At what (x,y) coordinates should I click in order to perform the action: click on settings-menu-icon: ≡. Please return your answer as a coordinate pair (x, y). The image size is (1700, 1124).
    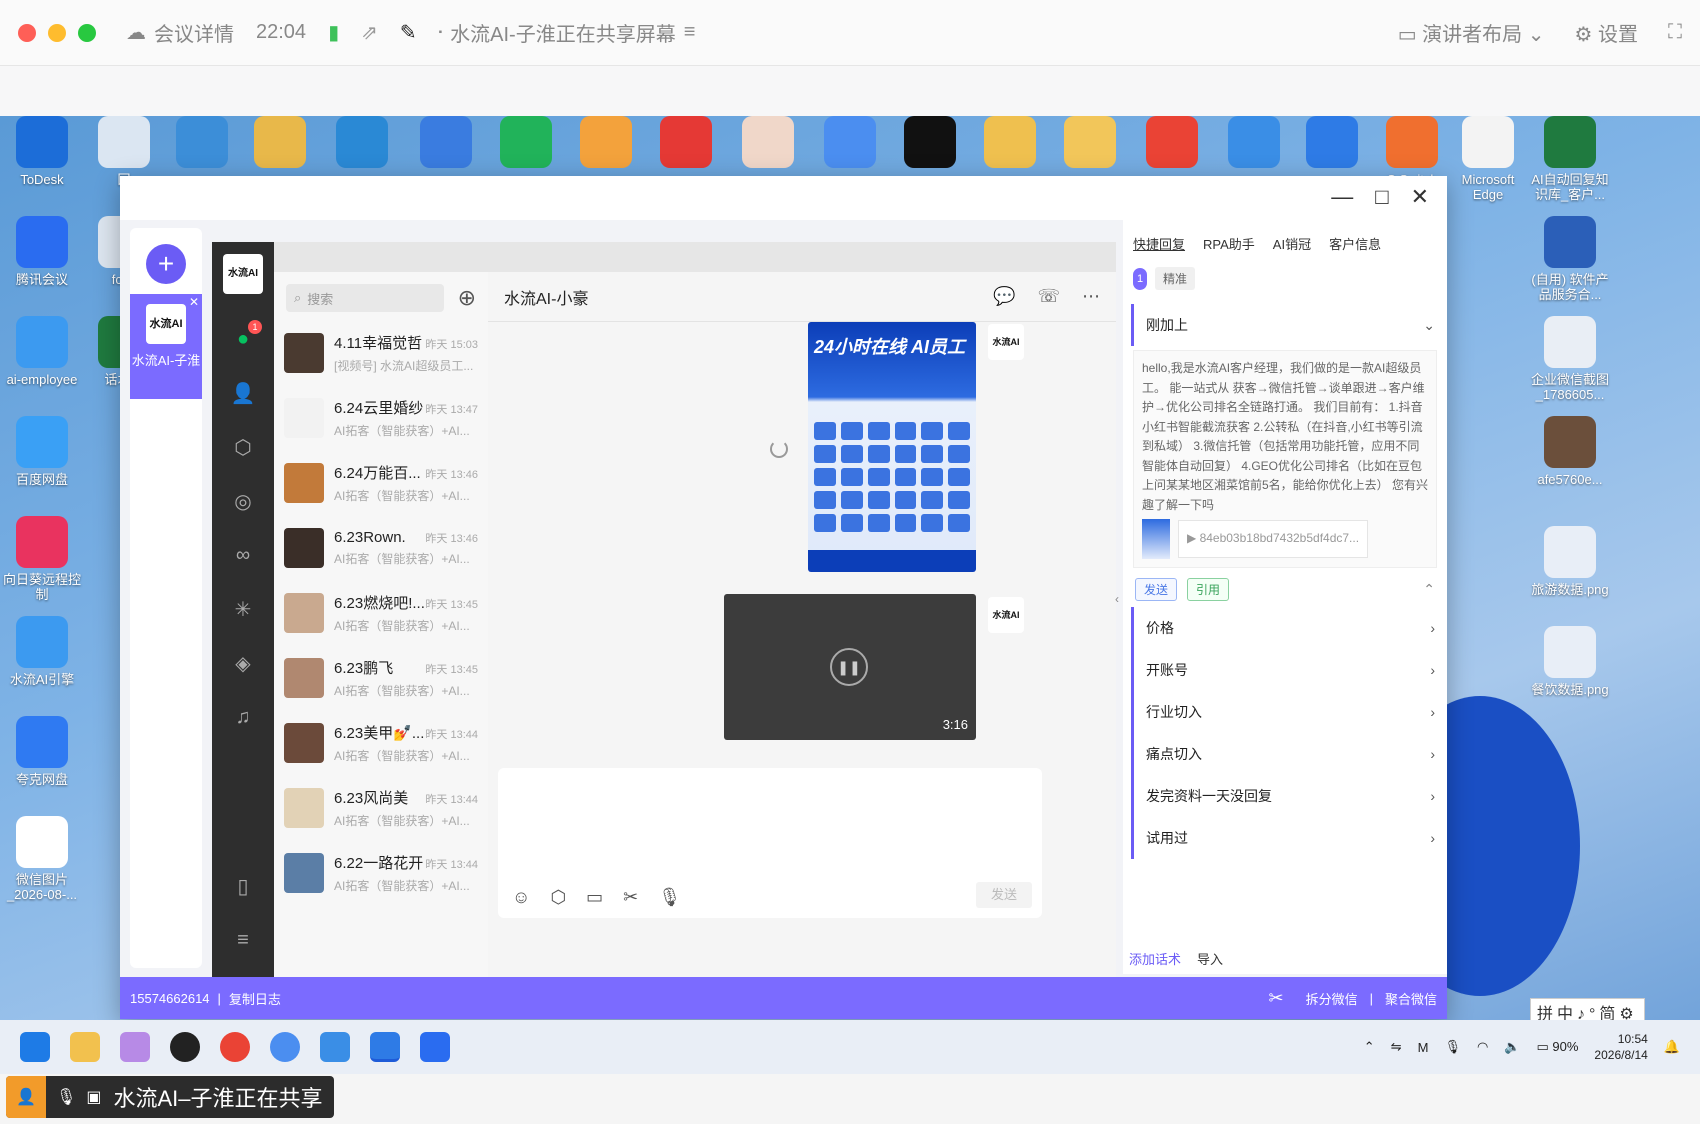
    Looking at the image, I should click on (243, 940).